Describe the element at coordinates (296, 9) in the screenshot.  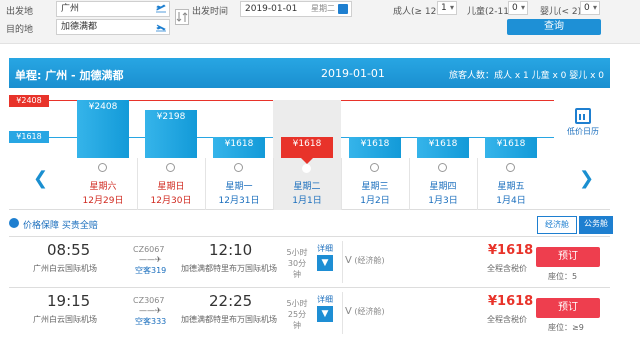
I see `date-input: 2019-01-01 星期二` at that location.